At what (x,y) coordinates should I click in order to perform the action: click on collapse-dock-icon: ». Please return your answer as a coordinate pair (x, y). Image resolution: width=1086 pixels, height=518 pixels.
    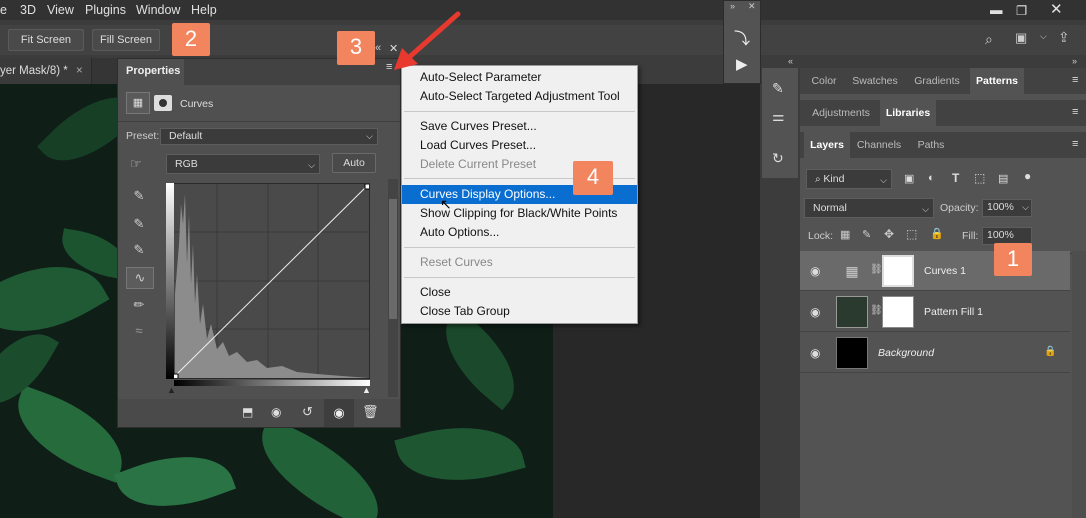
    Looking at the image, I should click on (1074, 61).